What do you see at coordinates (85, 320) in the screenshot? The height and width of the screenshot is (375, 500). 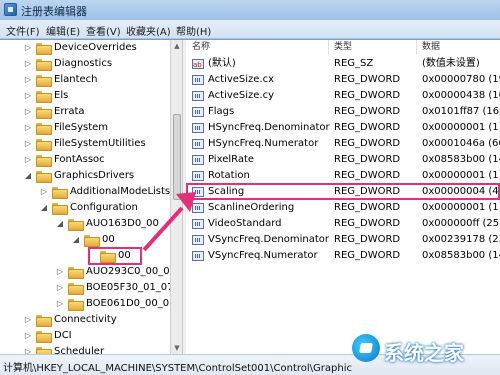 I see `tree-node: ▷ Connectivity` at bounding box center [85, 320].